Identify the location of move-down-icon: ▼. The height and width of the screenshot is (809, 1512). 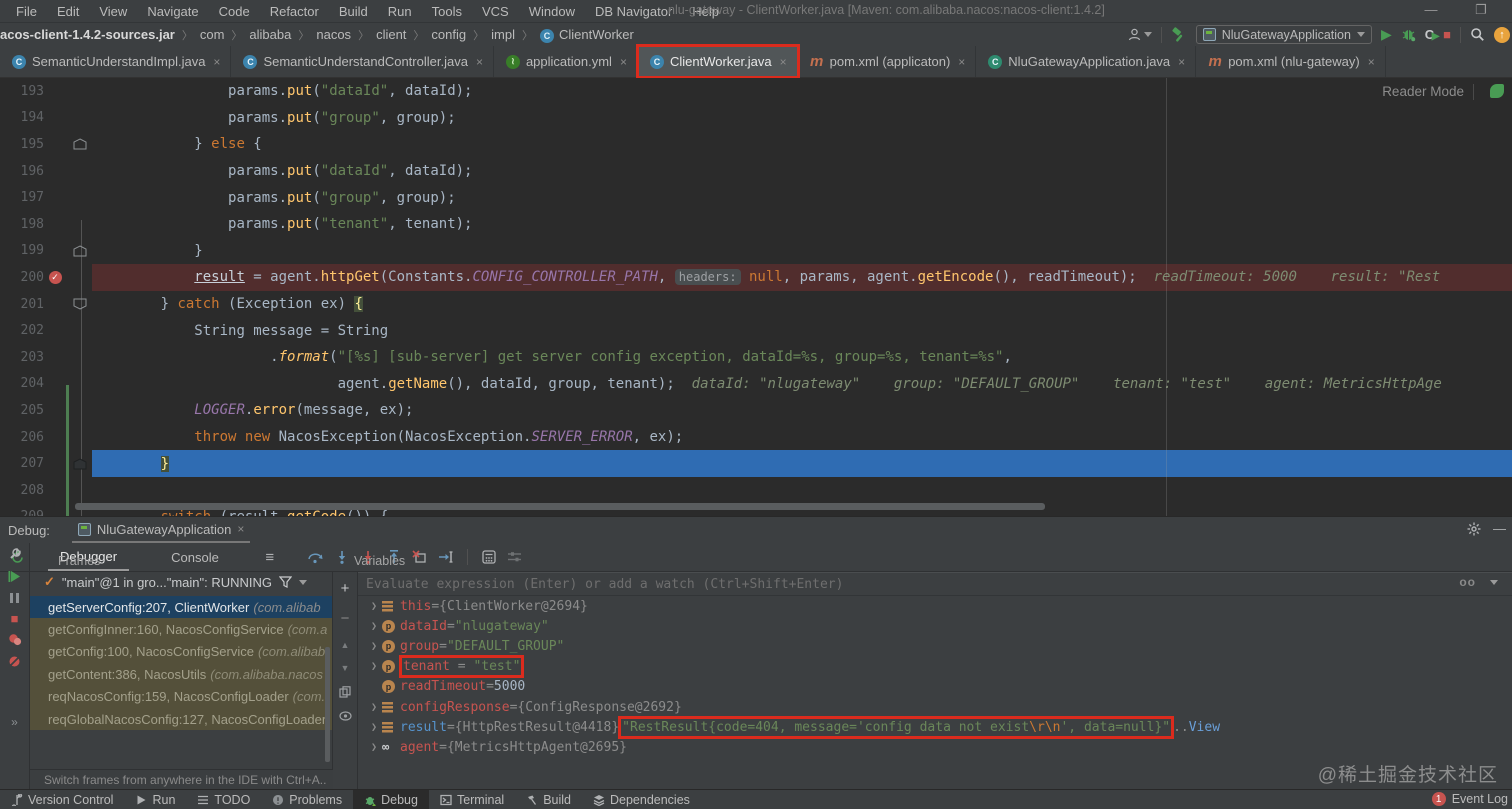
(345, 668).